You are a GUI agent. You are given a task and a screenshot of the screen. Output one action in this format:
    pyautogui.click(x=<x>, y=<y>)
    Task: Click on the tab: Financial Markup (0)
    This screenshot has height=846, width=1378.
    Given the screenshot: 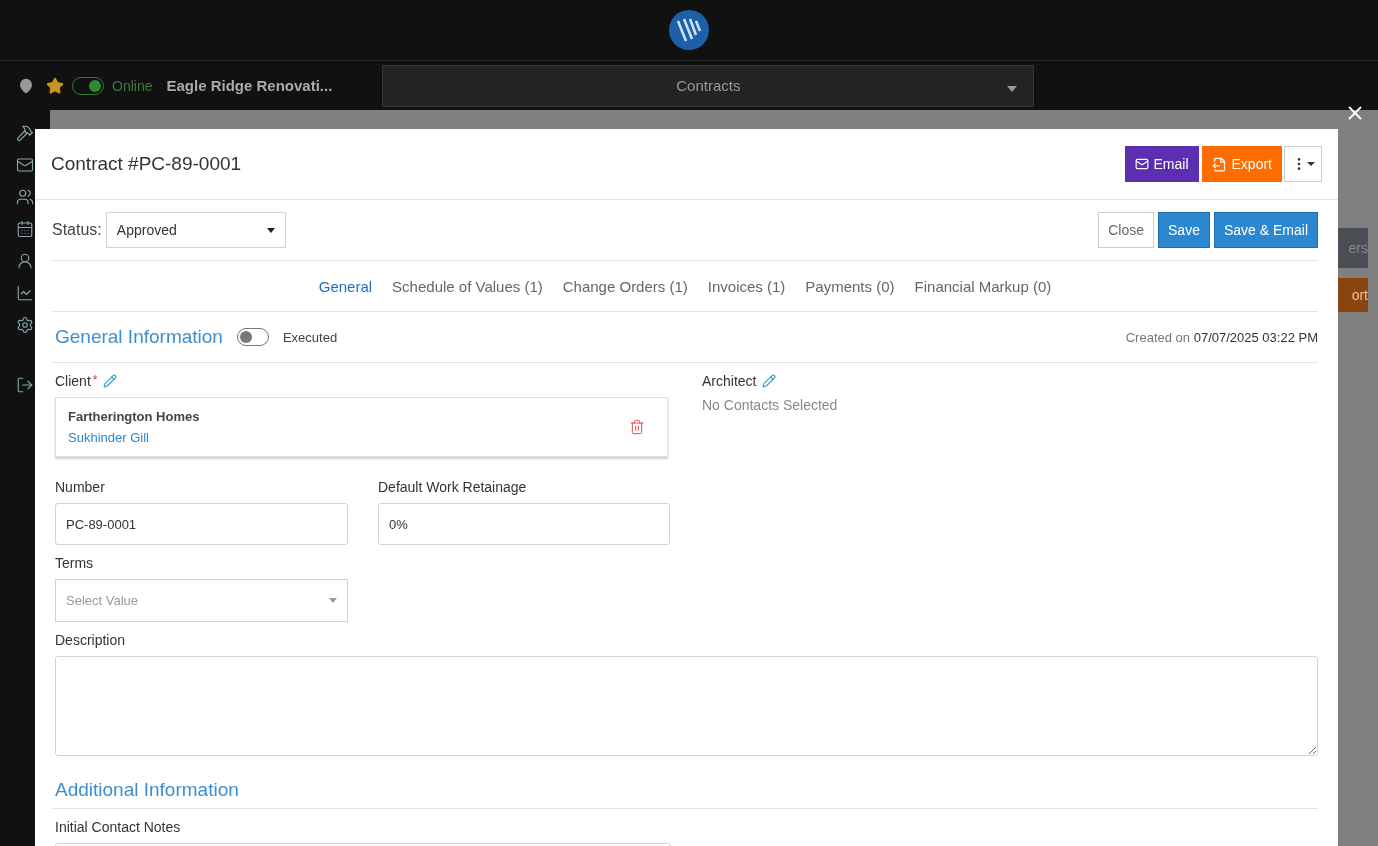 What is the action you would take?
    pyautogui.click(x=983, y=286)
    